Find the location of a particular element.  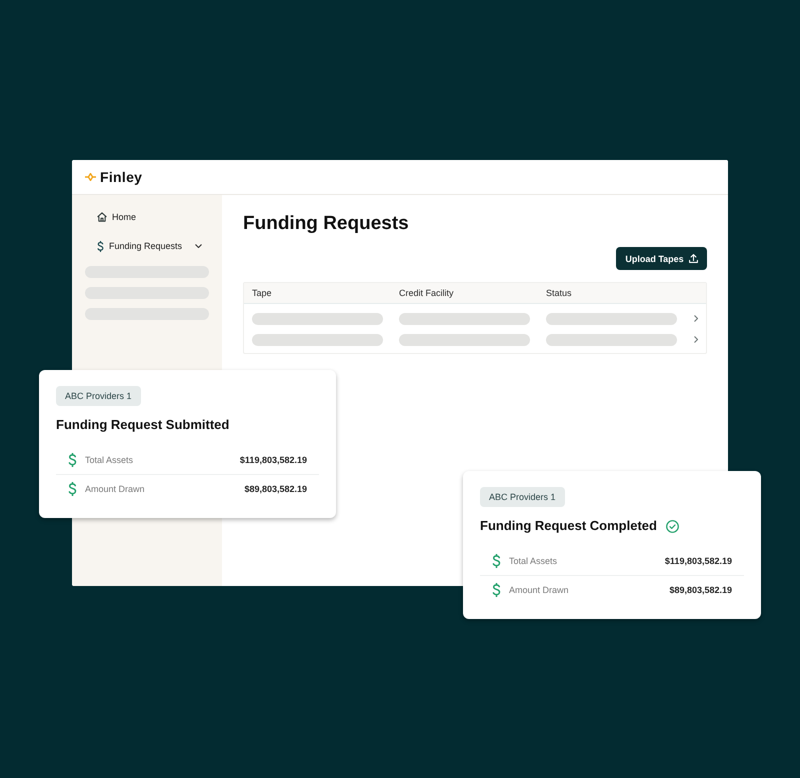

brand-name: Finley is located at coordinates (121, 177).